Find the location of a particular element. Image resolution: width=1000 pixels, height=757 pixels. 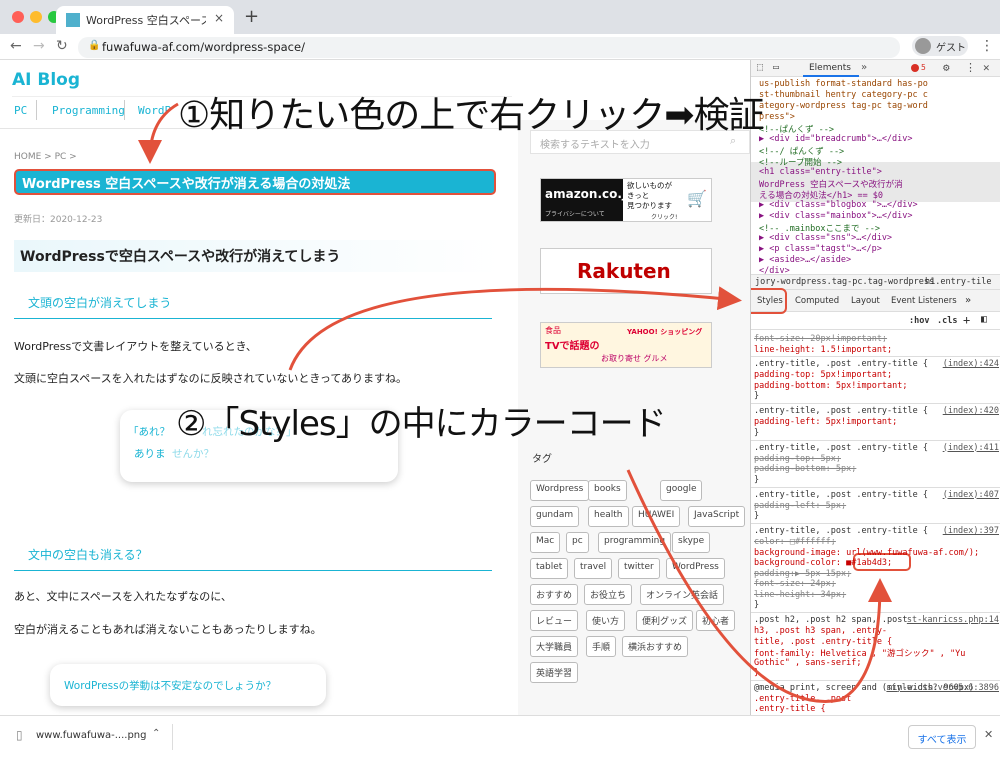

arrow-step2-color is located at coordinates (759, 586).